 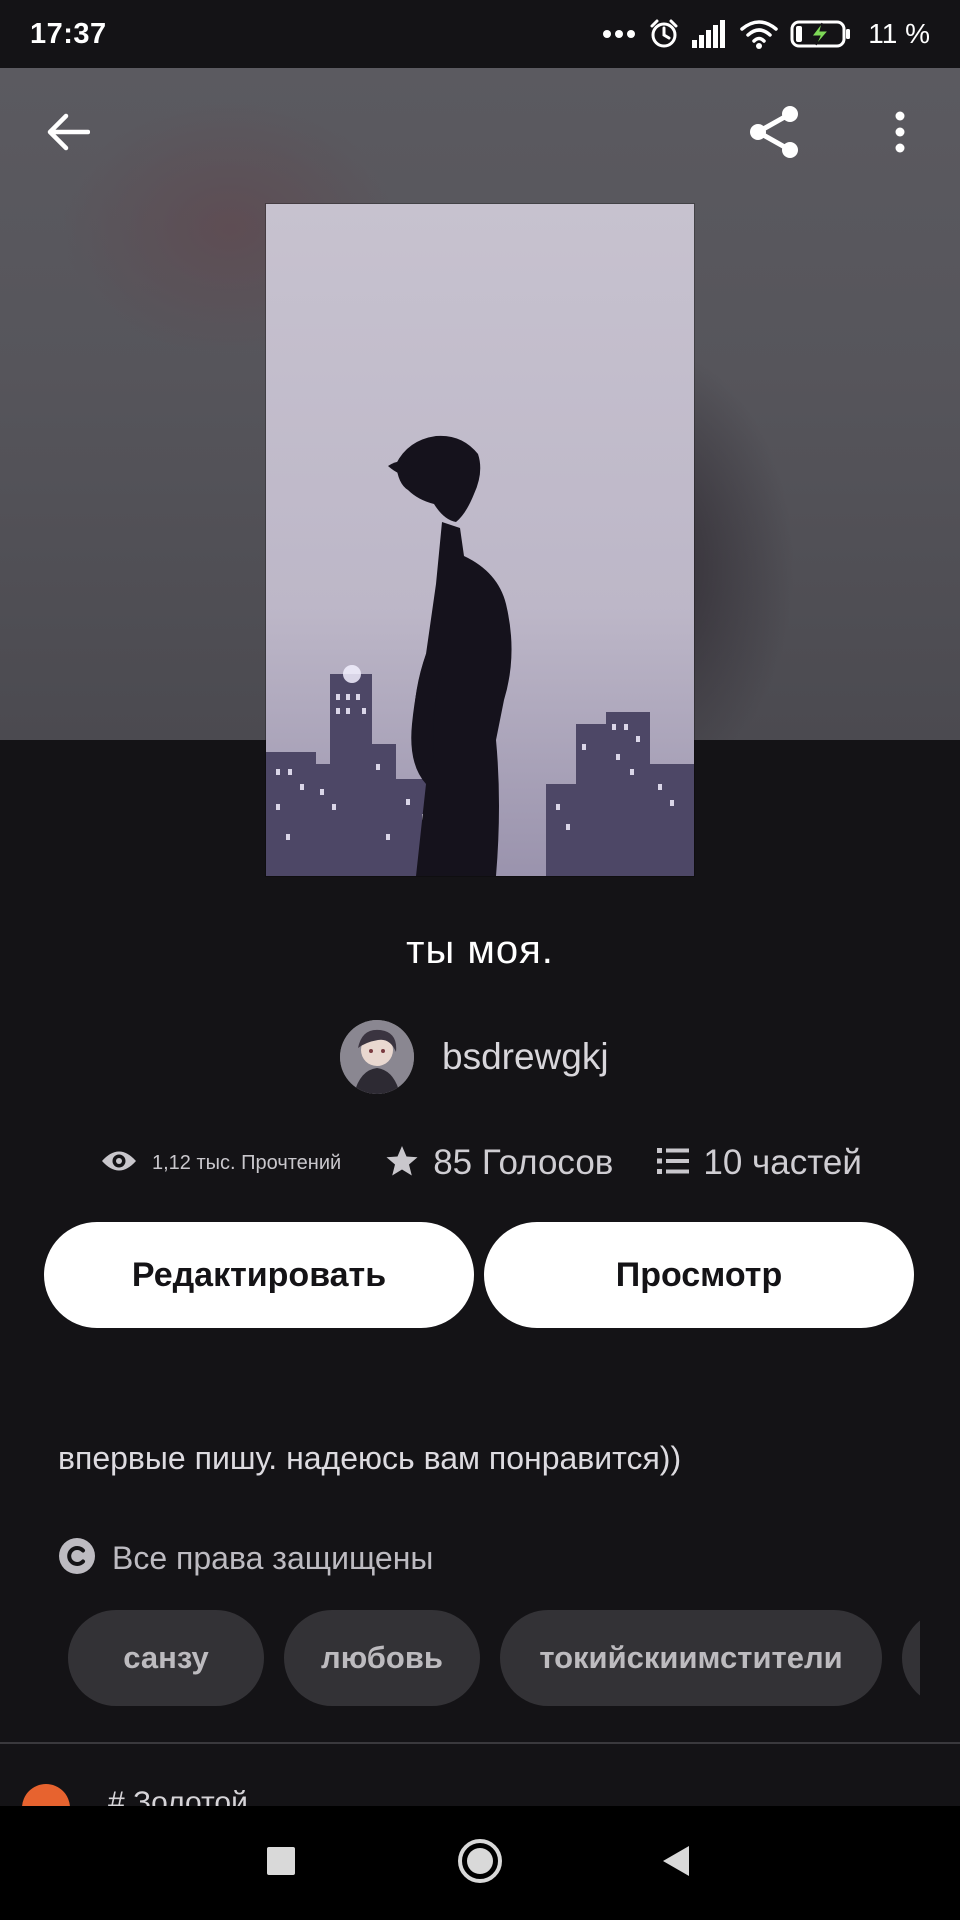 I want to click on view-button: Просмотр, so click(x=699, y=1275).